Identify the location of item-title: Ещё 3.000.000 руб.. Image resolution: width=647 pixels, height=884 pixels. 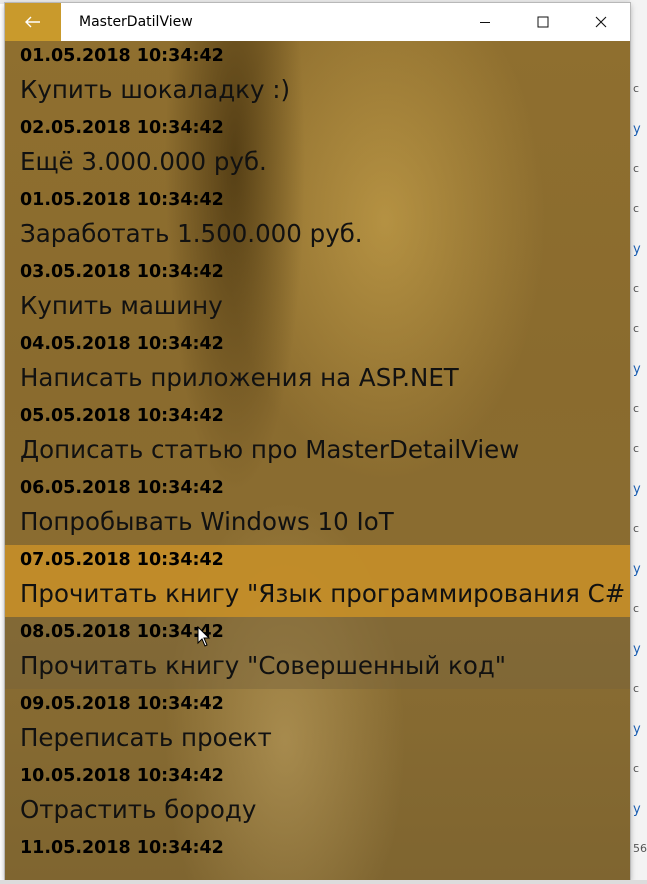
(143, 161).